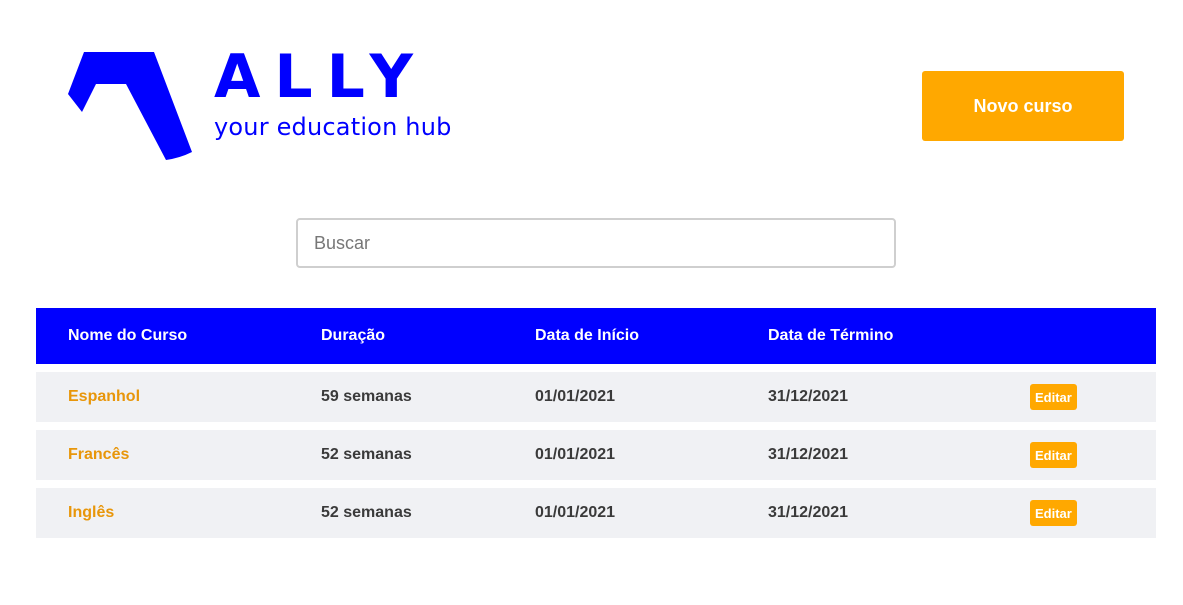 The width and height of the screenshot is (1183, 605). What do you see at coordinates (130, 106) in the screenshot?
I see `ally-logo-mark-icon` at bounding box center [130, 106].